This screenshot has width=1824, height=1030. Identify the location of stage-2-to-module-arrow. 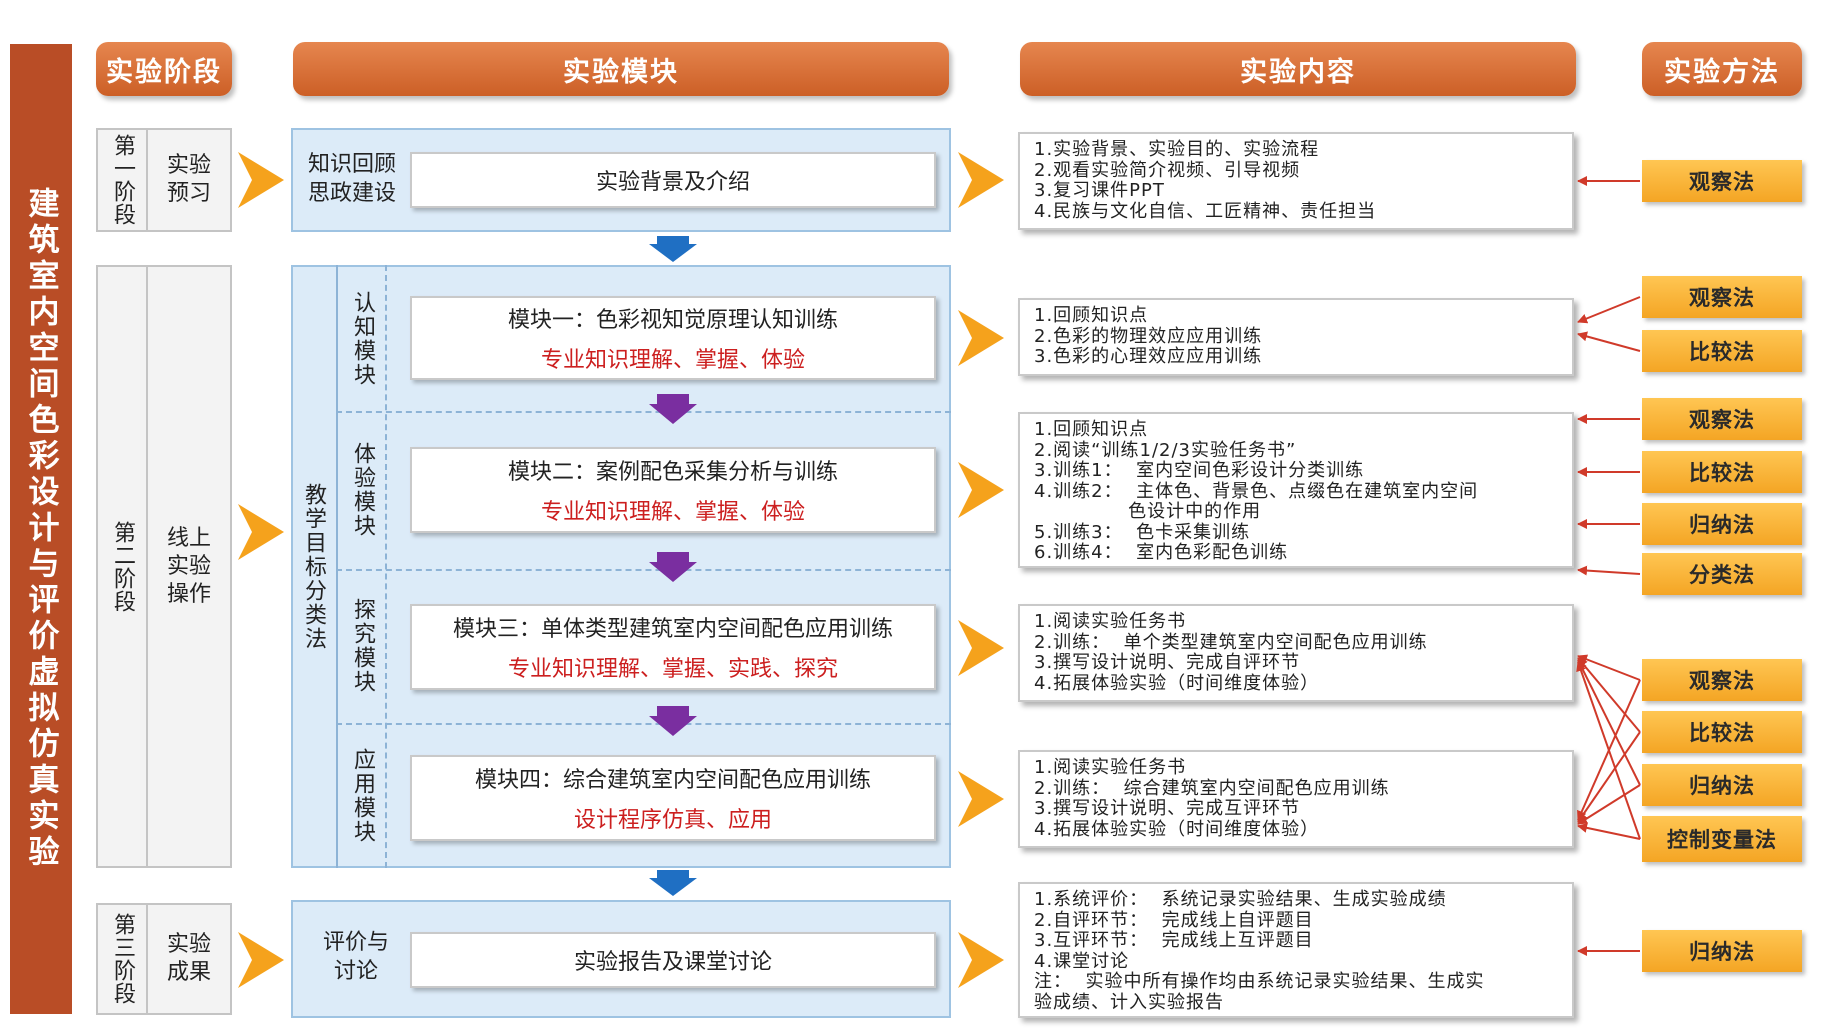
(261, 532).